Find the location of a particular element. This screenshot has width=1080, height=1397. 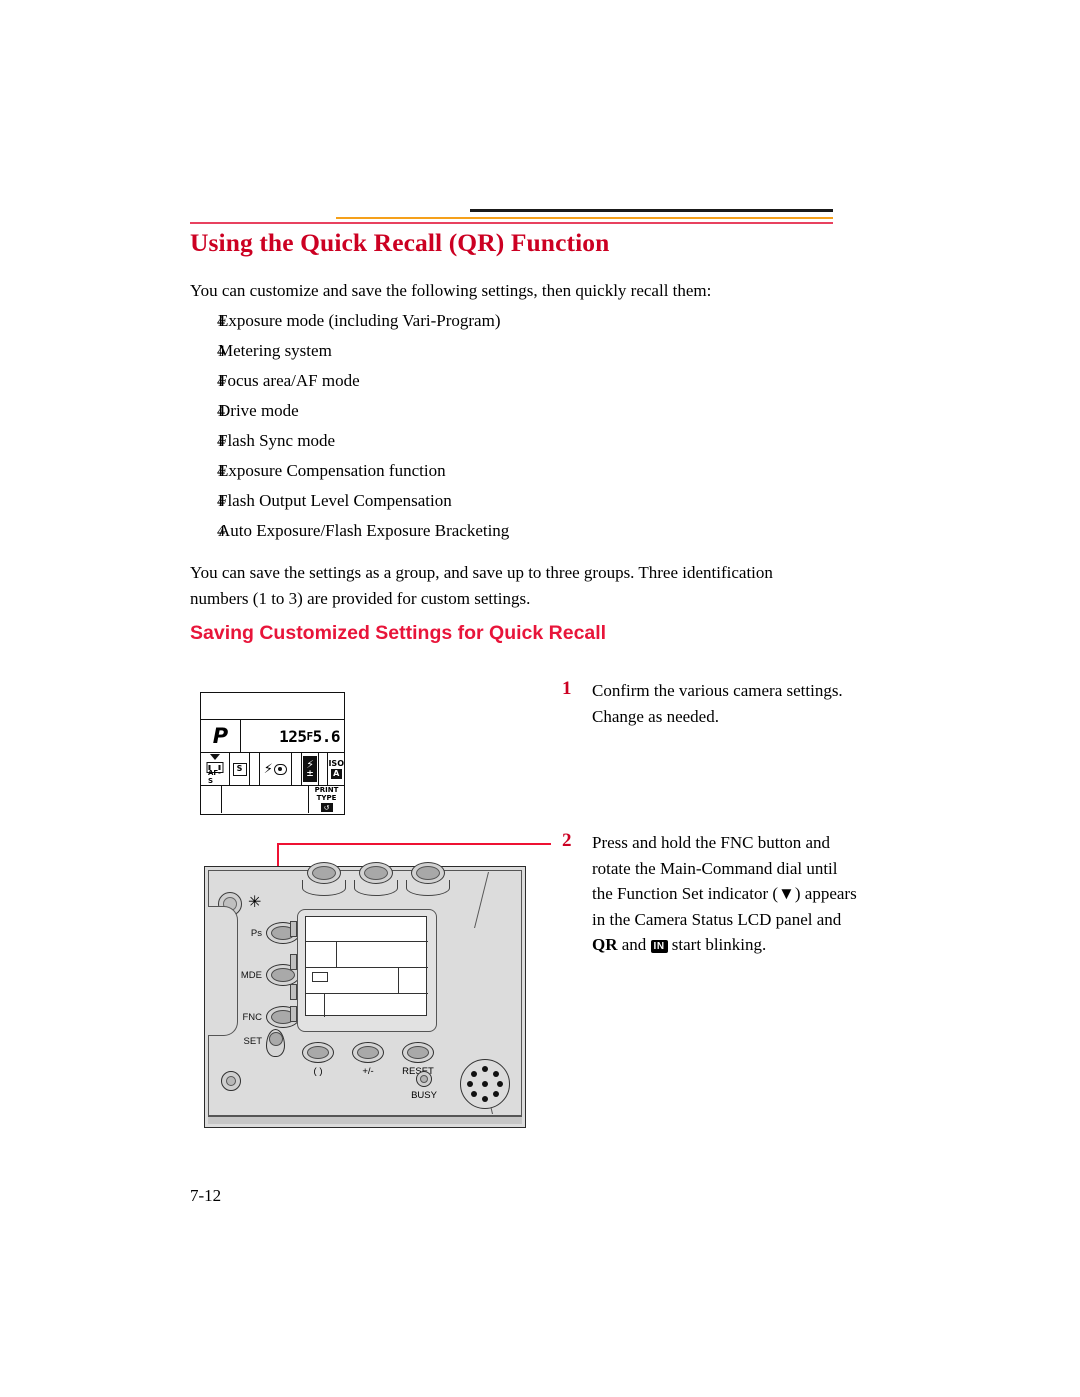

camera-rear-lcd is located at coordinates (366, 966).